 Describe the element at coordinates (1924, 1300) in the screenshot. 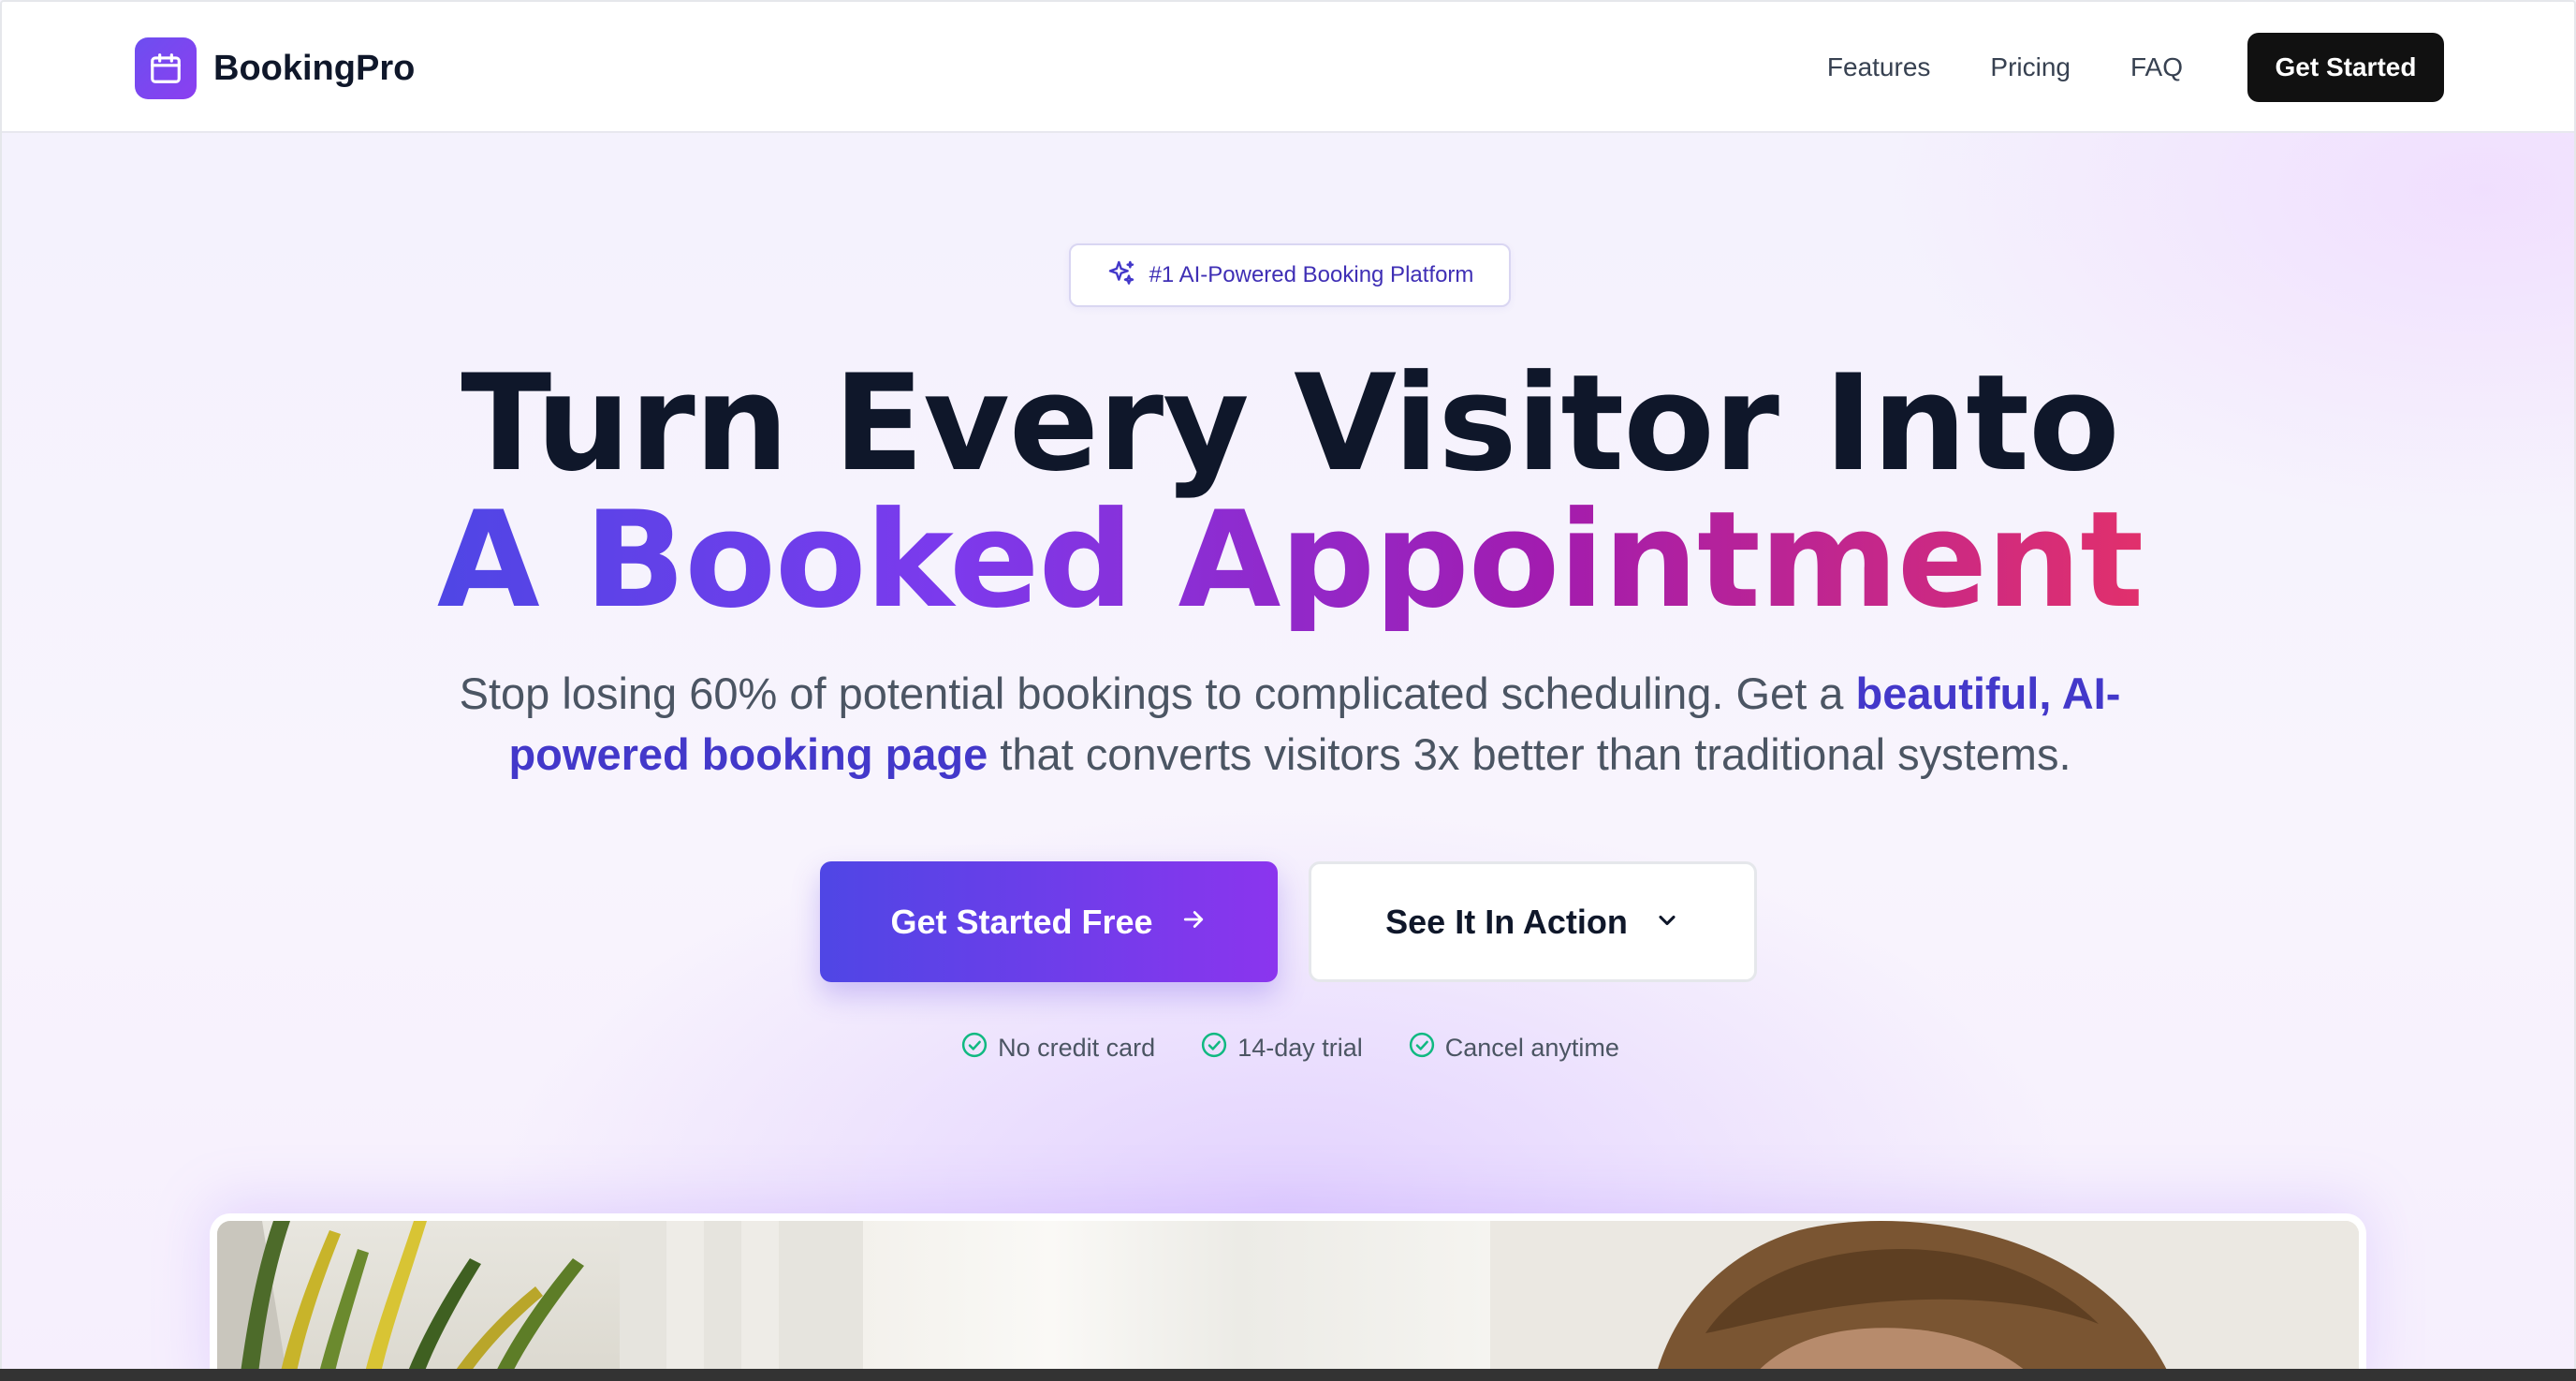

I see `person-photo-panel` at that location.